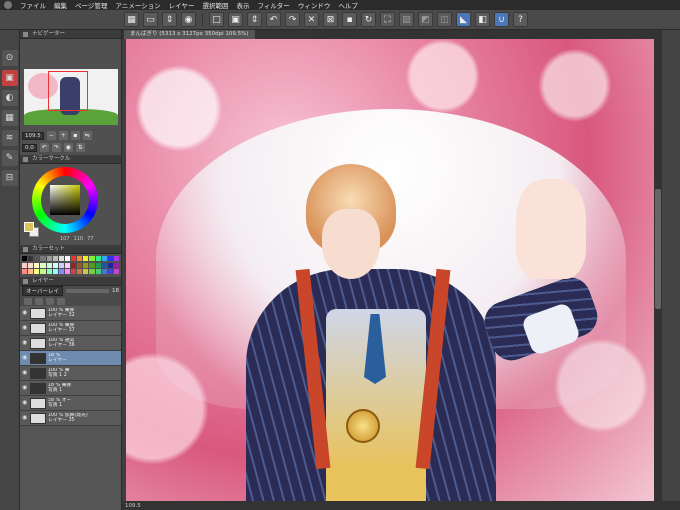  I want to click on snap-icon: ◣, so click(463, 19).